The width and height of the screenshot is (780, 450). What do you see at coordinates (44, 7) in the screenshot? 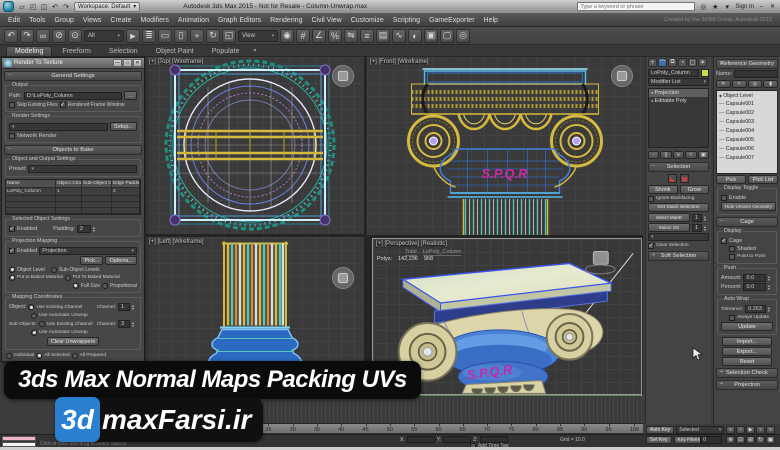
I see `save-file-icon: ◫` at bounding box center [44, 7].